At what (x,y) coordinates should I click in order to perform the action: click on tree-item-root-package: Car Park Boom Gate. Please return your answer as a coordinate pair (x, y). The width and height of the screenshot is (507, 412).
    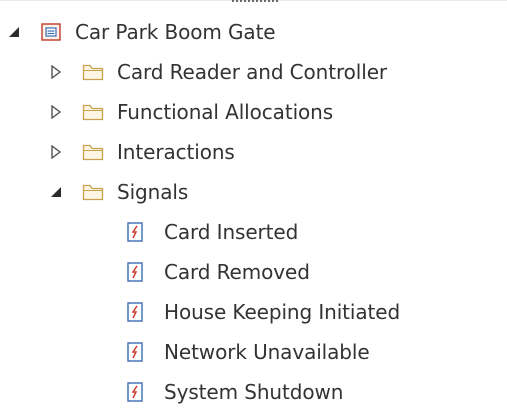
    Looking at the image, I should click on (142, 32).